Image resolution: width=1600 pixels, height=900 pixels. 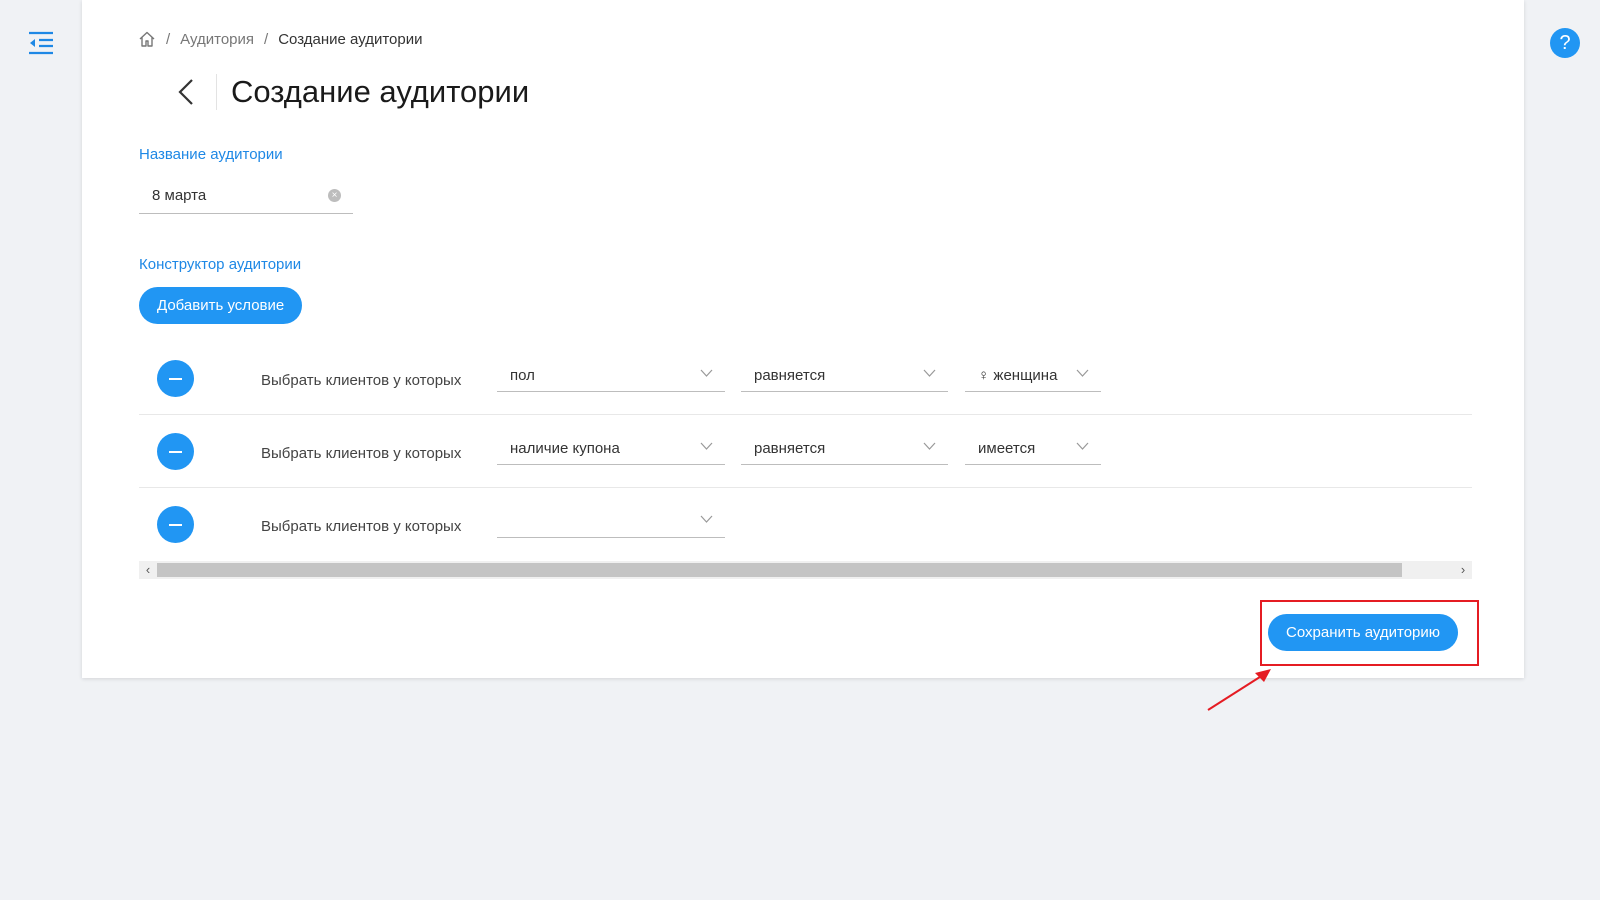 I want to click on select-value: пол, so click(x=522, y=375).